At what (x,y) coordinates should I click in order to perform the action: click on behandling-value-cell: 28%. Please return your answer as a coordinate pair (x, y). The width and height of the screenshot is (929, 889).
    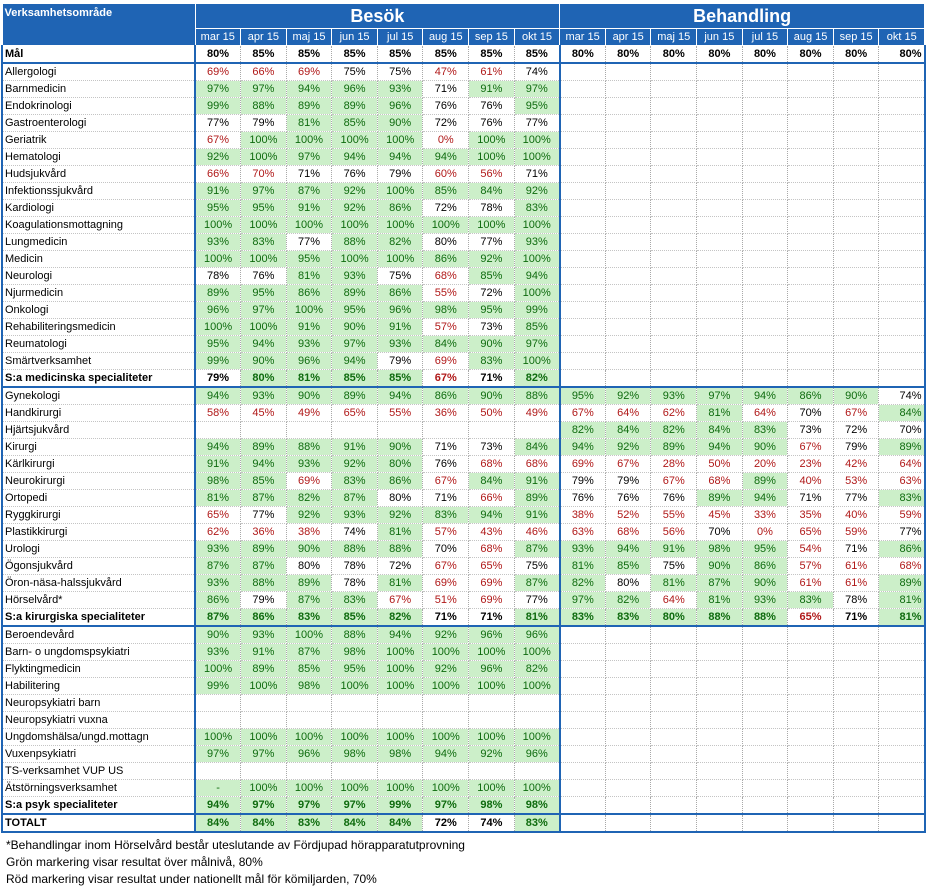
    Looking at the image, I should click on (674, 464).